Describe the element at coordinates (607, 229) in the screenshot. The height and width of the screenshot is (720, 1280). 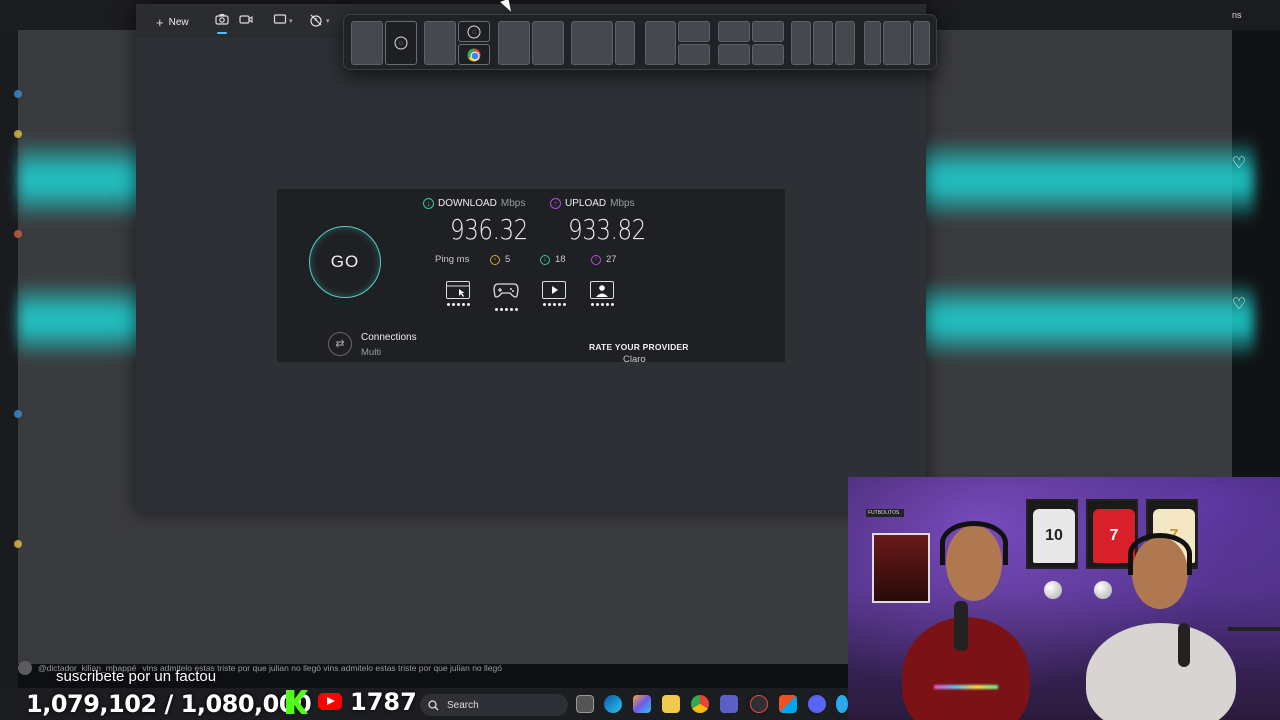
I see `upload-value: 933.82` at that location.